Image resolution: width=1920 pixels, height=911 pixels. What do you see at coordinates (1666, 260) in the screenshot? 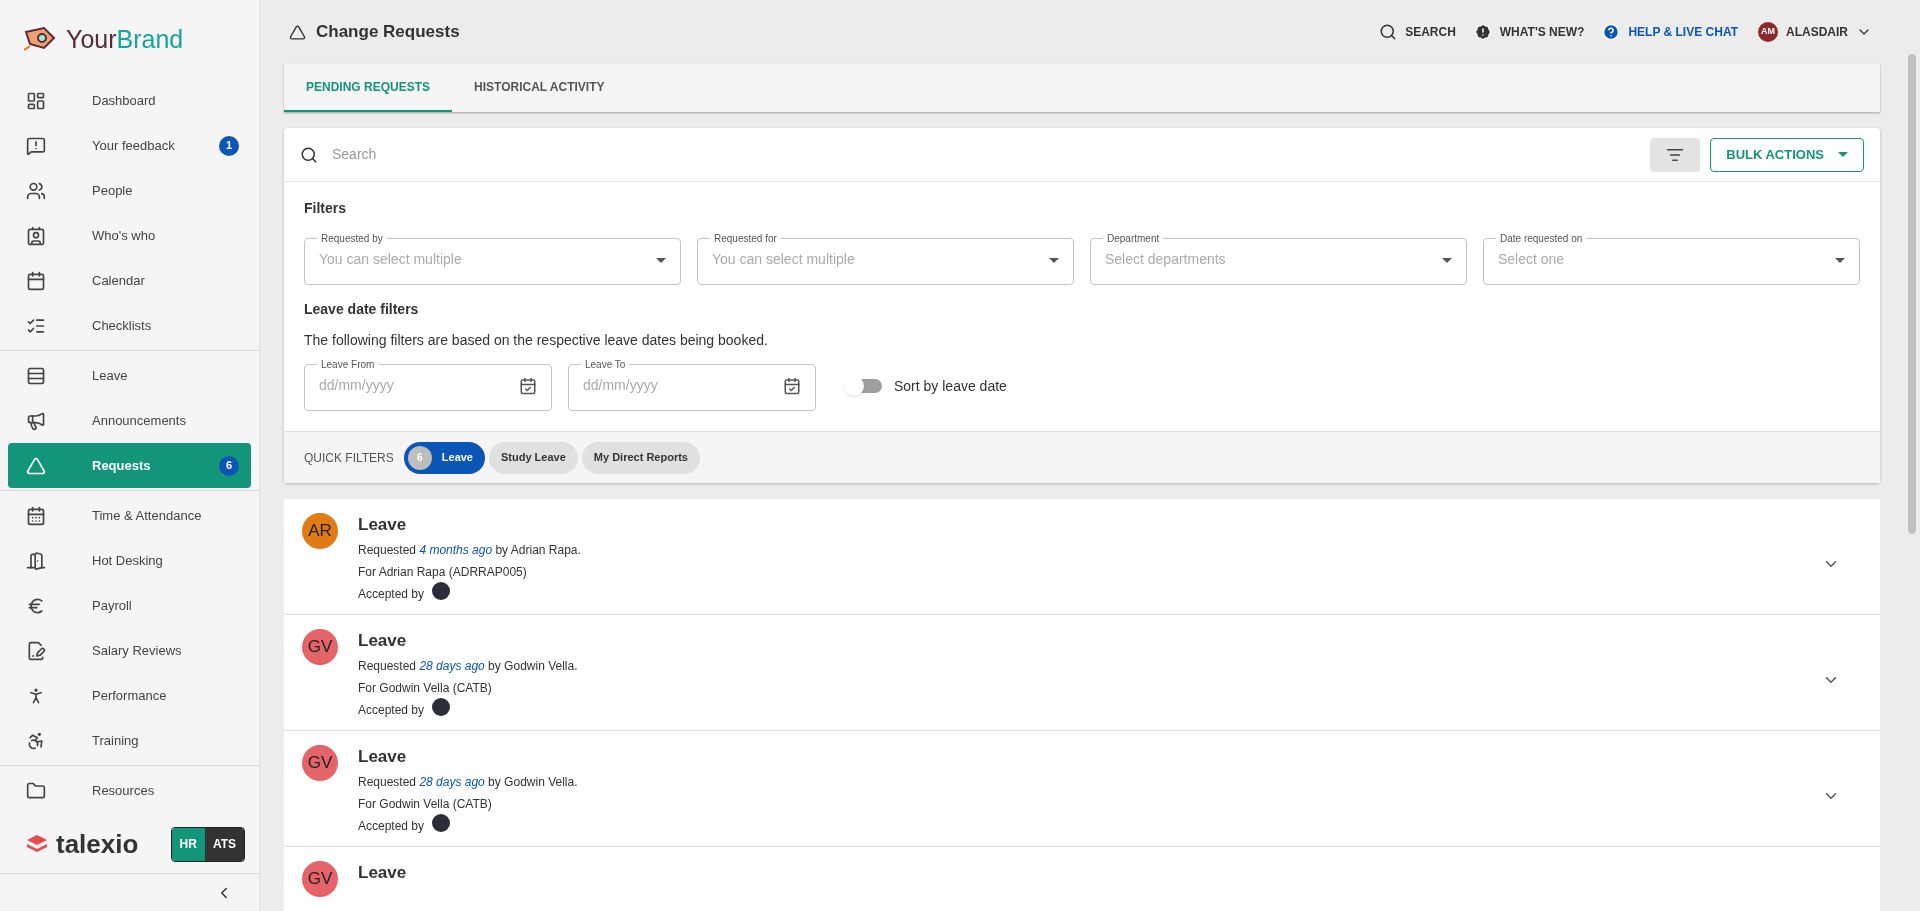
I see `select-input: Select one` at bounding box center [1666, 260].